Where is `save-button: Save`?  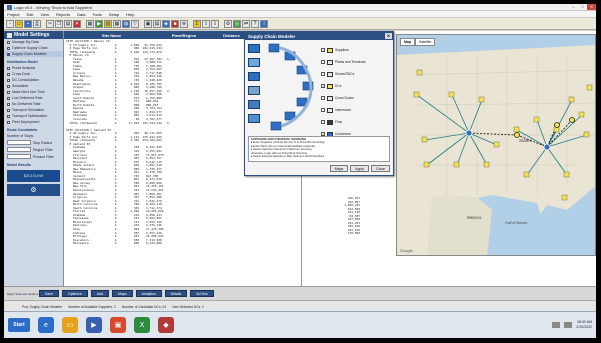
save-button: Save is located at coordinates (49, 293).